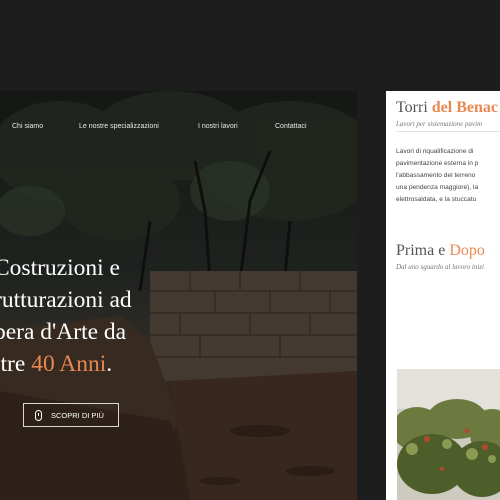 Image resolution: width=500 pixels, height=500 pixels. What do you see at coordinates (467, 250) in the screenshot?
I see `before-after-accent: Dopo` at bounding box center [467, 250].